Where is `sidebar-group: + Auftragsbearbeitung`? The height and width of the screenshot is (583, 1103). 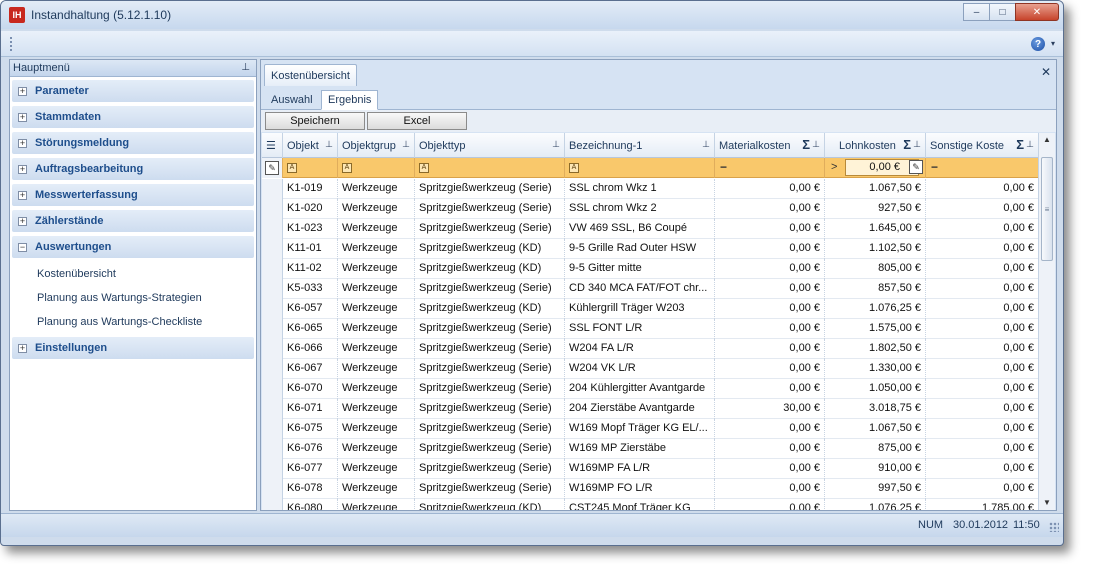 sidebar-group: + Auftragsbearbeitung is located at coordinates (133, 169).